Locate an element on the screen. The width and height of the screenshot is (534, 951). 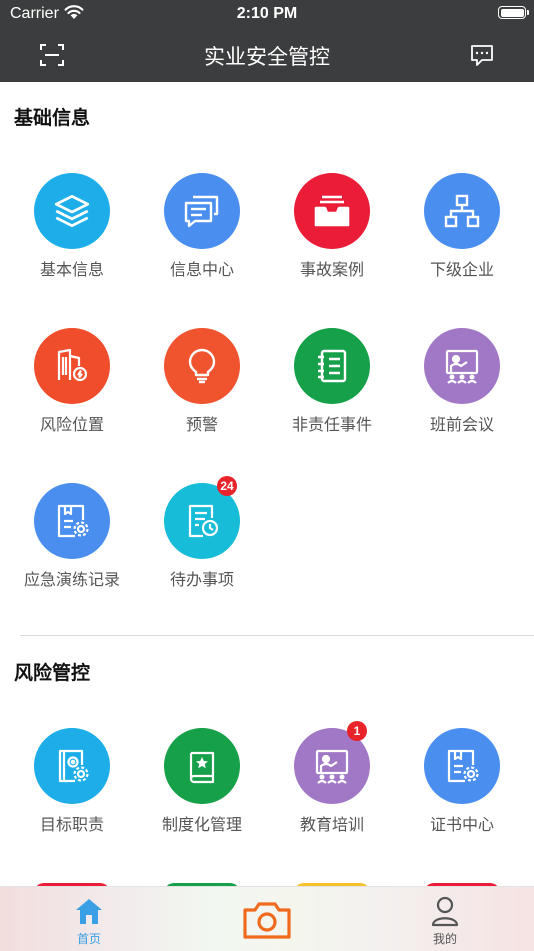
grid-item-label: 应急演练记录 is located at coordinates (71, 579).